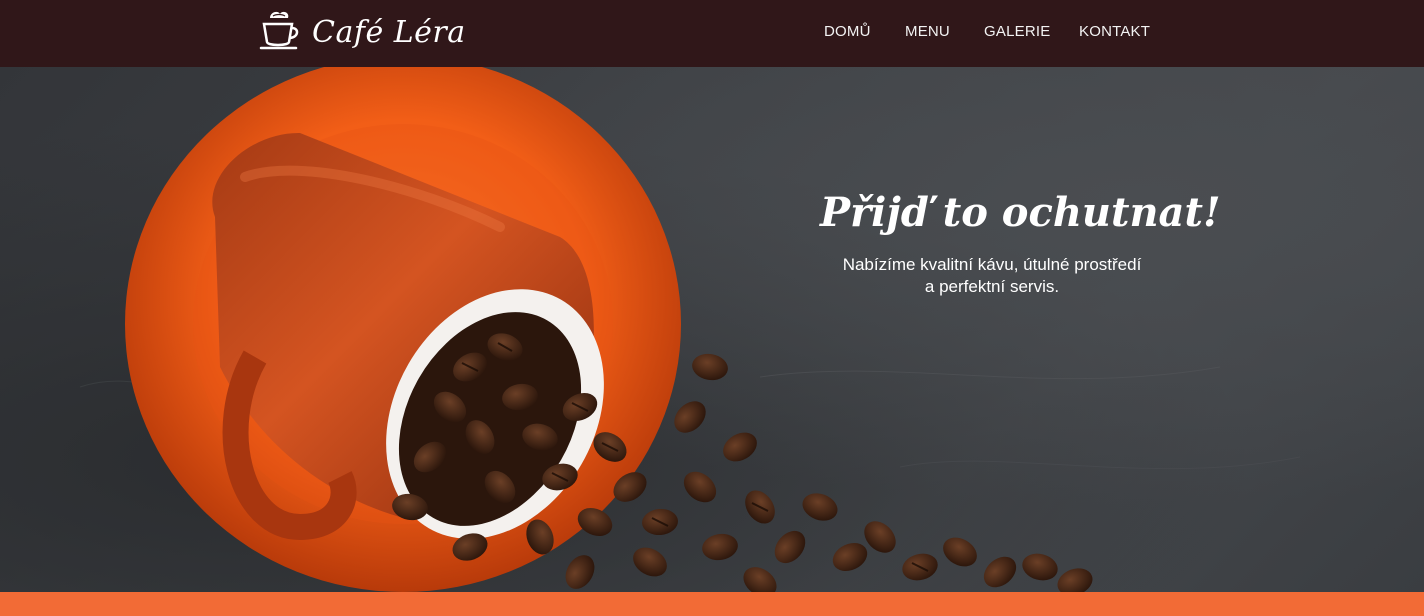 Image resolution: width=1424 pixels, height=616 pixels. I want to click on accent-strip, so click(712, 604).